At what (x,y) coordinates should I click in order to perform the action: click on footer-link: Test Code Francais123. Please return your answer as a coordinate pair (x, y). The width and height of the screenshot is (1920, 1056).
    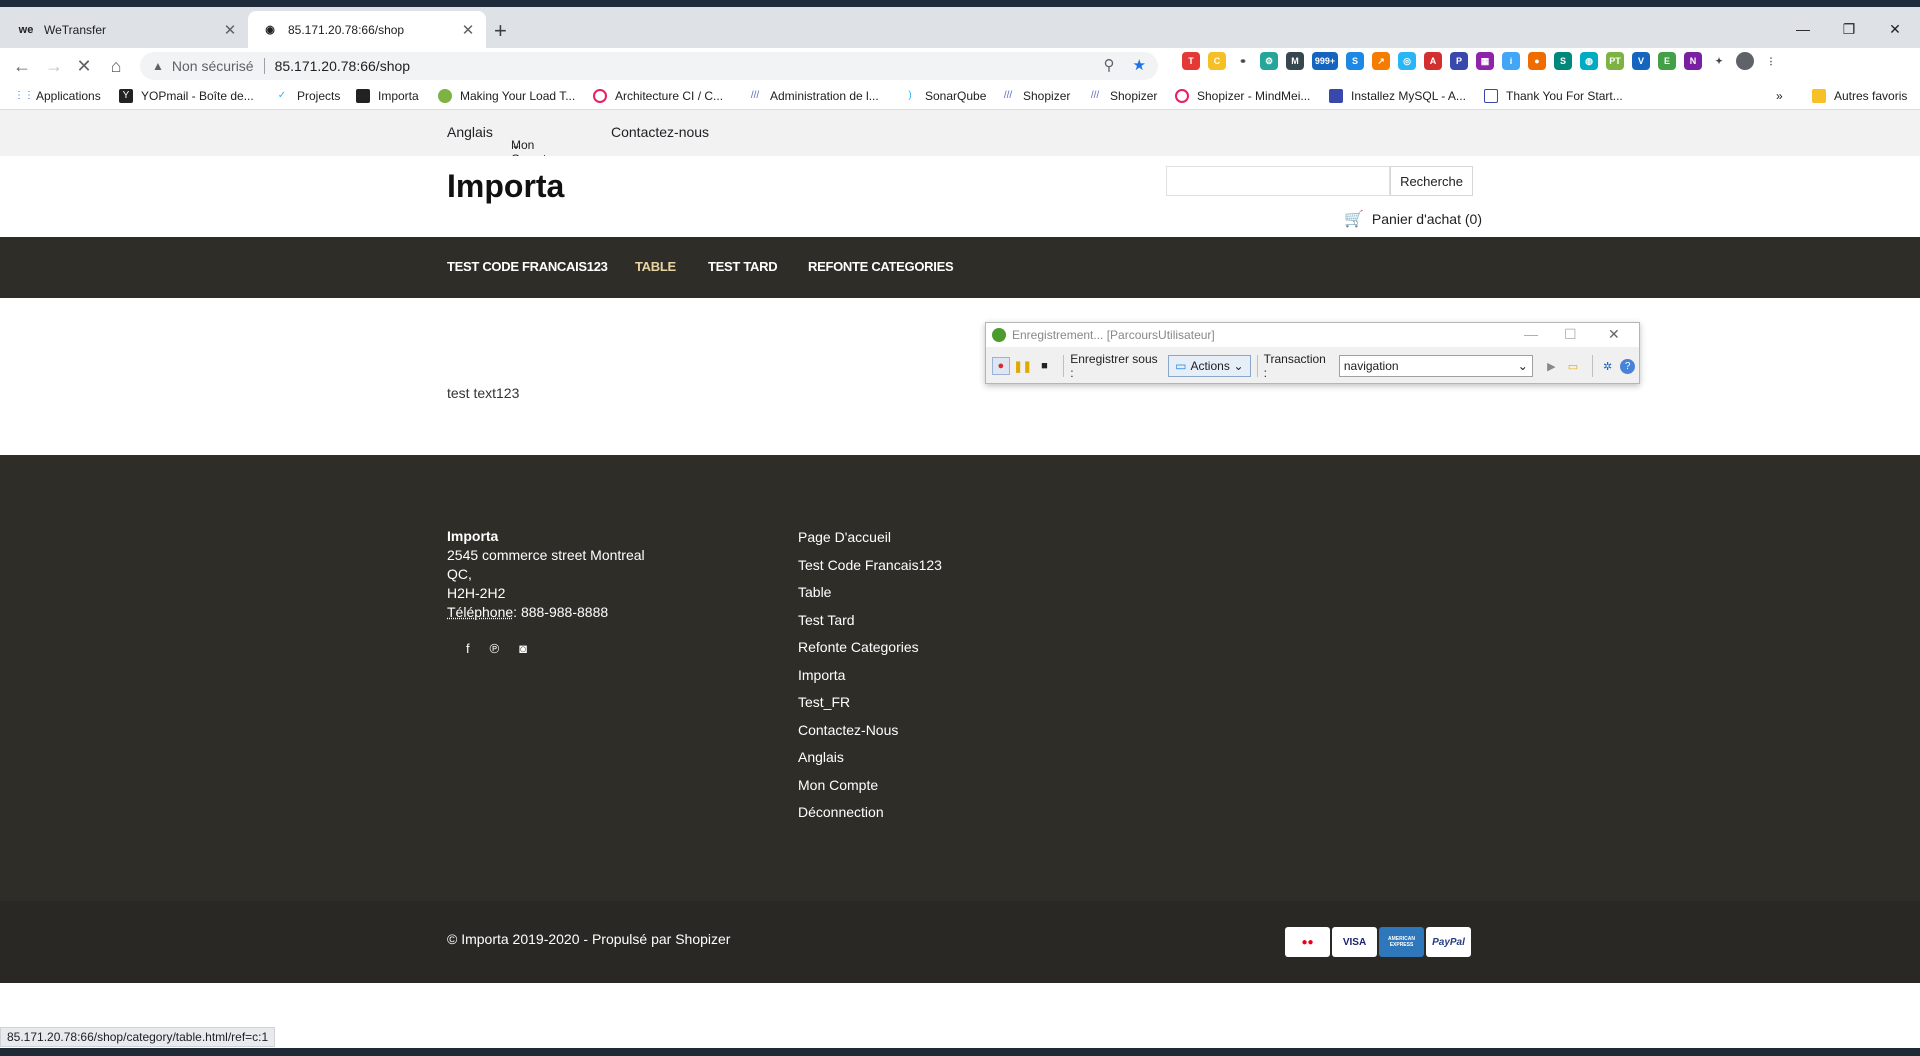
    Looking at the image, I should click on (870, 571).